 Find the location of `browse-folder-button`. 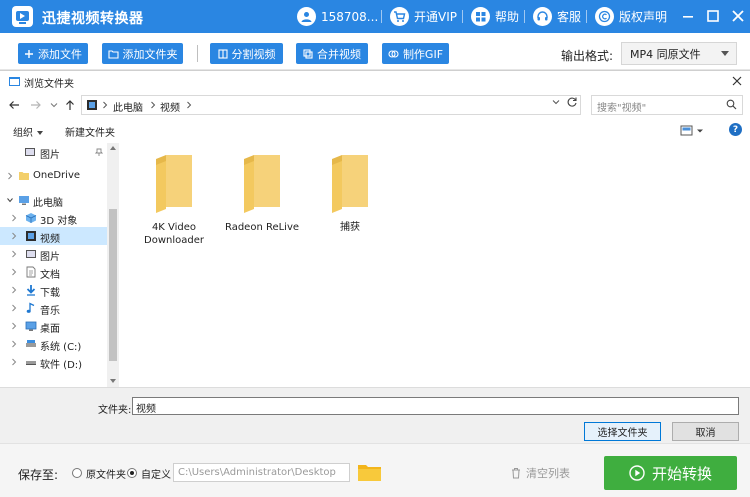

browse-folder-button is located at coordinates (369, 472).